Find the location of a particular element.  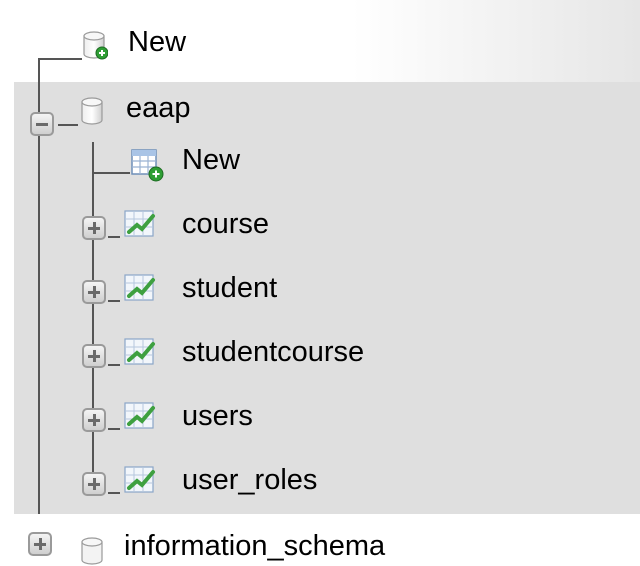

expand-toggle-studentcourse is located at coordinates (94, 356).